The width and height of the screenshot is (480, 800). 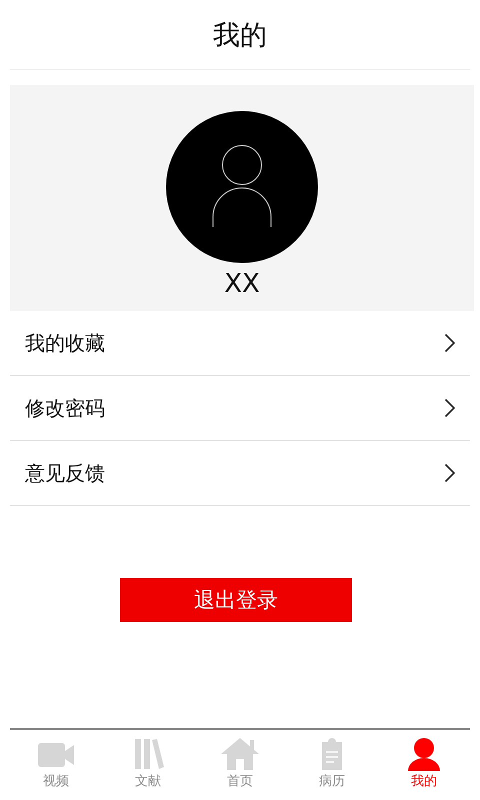 I want to click on nav-tab: 首页, so click(x=240, y=765).